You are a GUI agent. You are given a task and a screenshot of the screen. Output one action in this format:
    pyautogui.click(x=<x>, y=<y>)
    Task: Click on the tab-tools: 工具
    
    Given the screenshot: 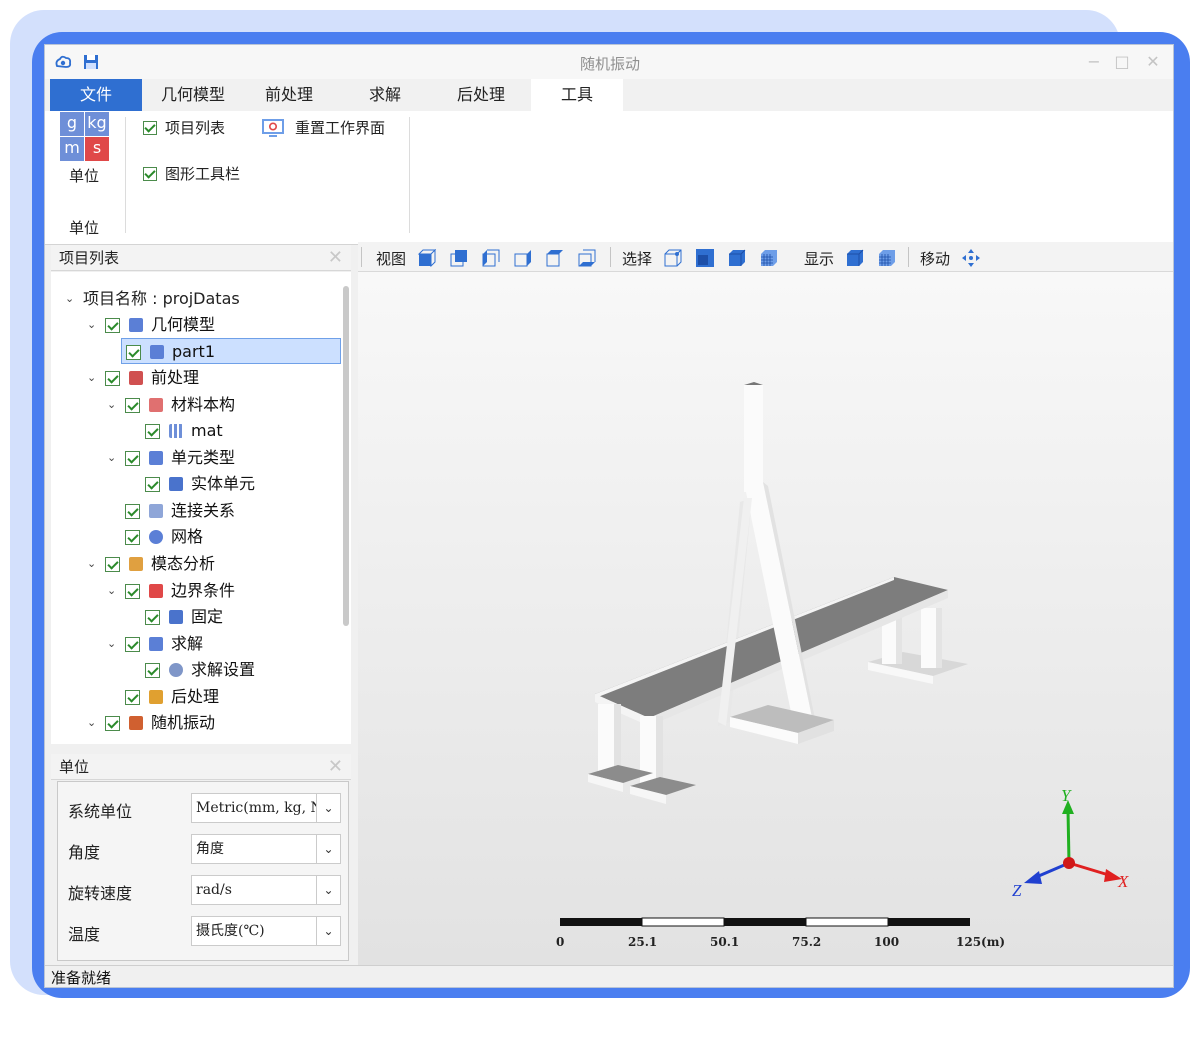 What is the action you would take?
    pyautogui.click(x=577, y=95)
    